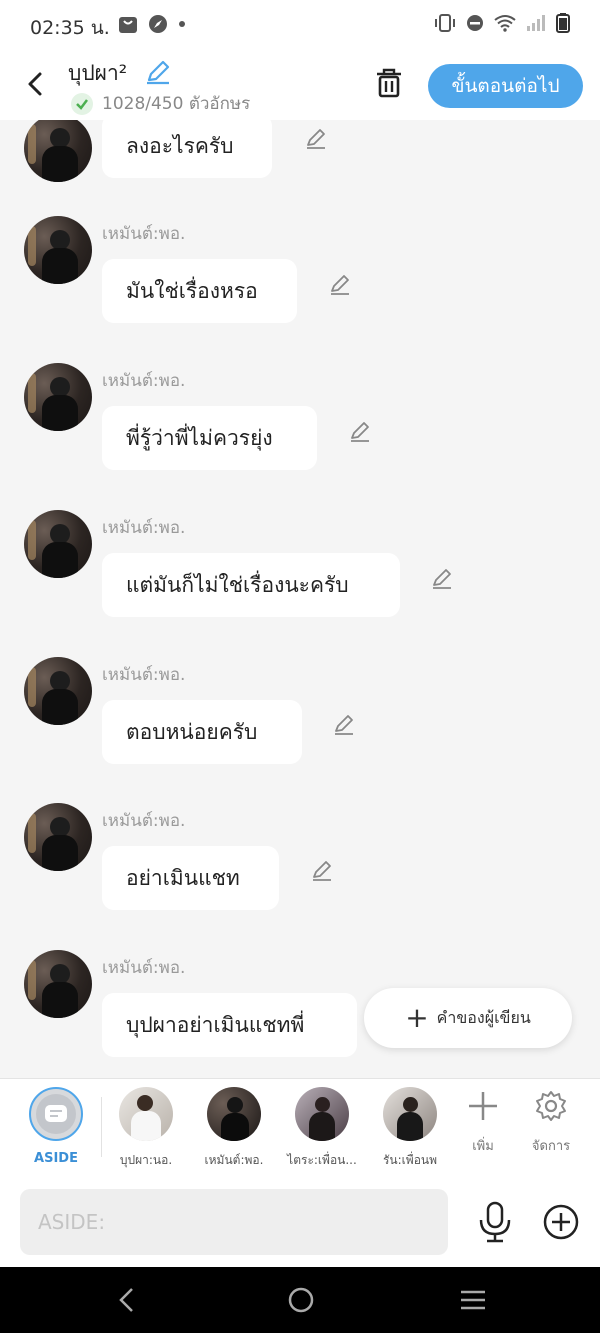  I want to click on aside-label: ASIDE, so click(56, 1158).